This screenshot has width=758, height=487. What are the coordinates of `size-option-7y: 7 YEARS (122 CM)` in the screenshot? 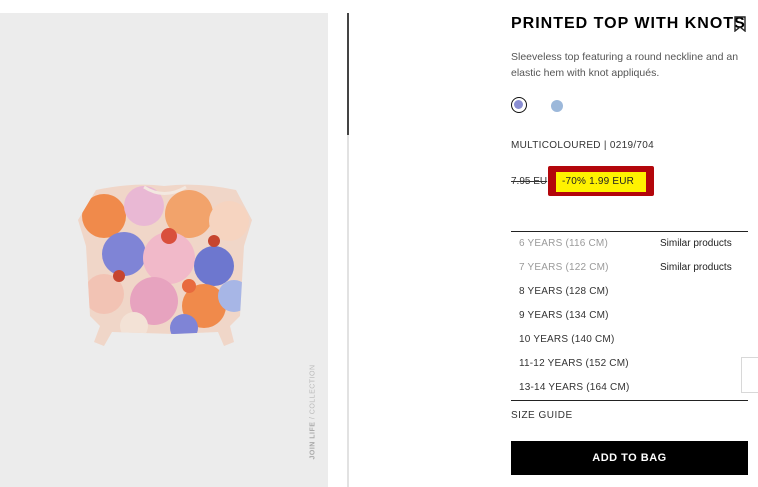 It's located at (564, 267).